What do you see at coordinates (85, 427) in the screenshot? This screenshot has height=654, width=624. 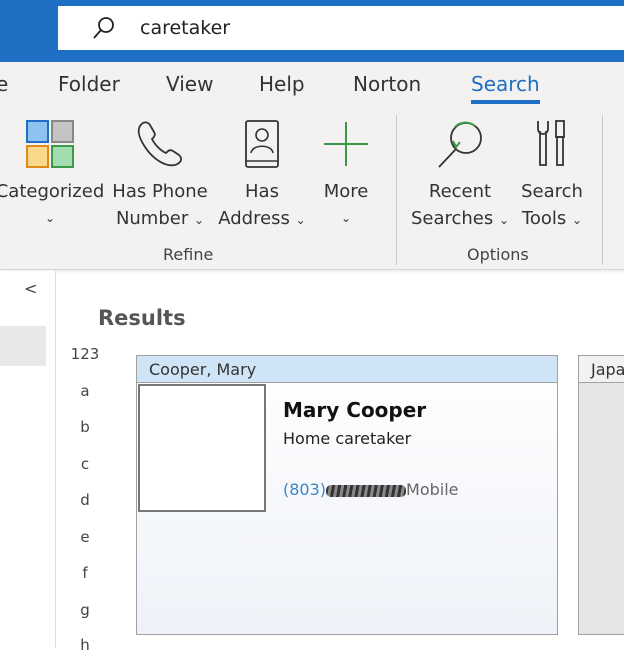 I see `index-b: b` at bounding box center [85, 427].